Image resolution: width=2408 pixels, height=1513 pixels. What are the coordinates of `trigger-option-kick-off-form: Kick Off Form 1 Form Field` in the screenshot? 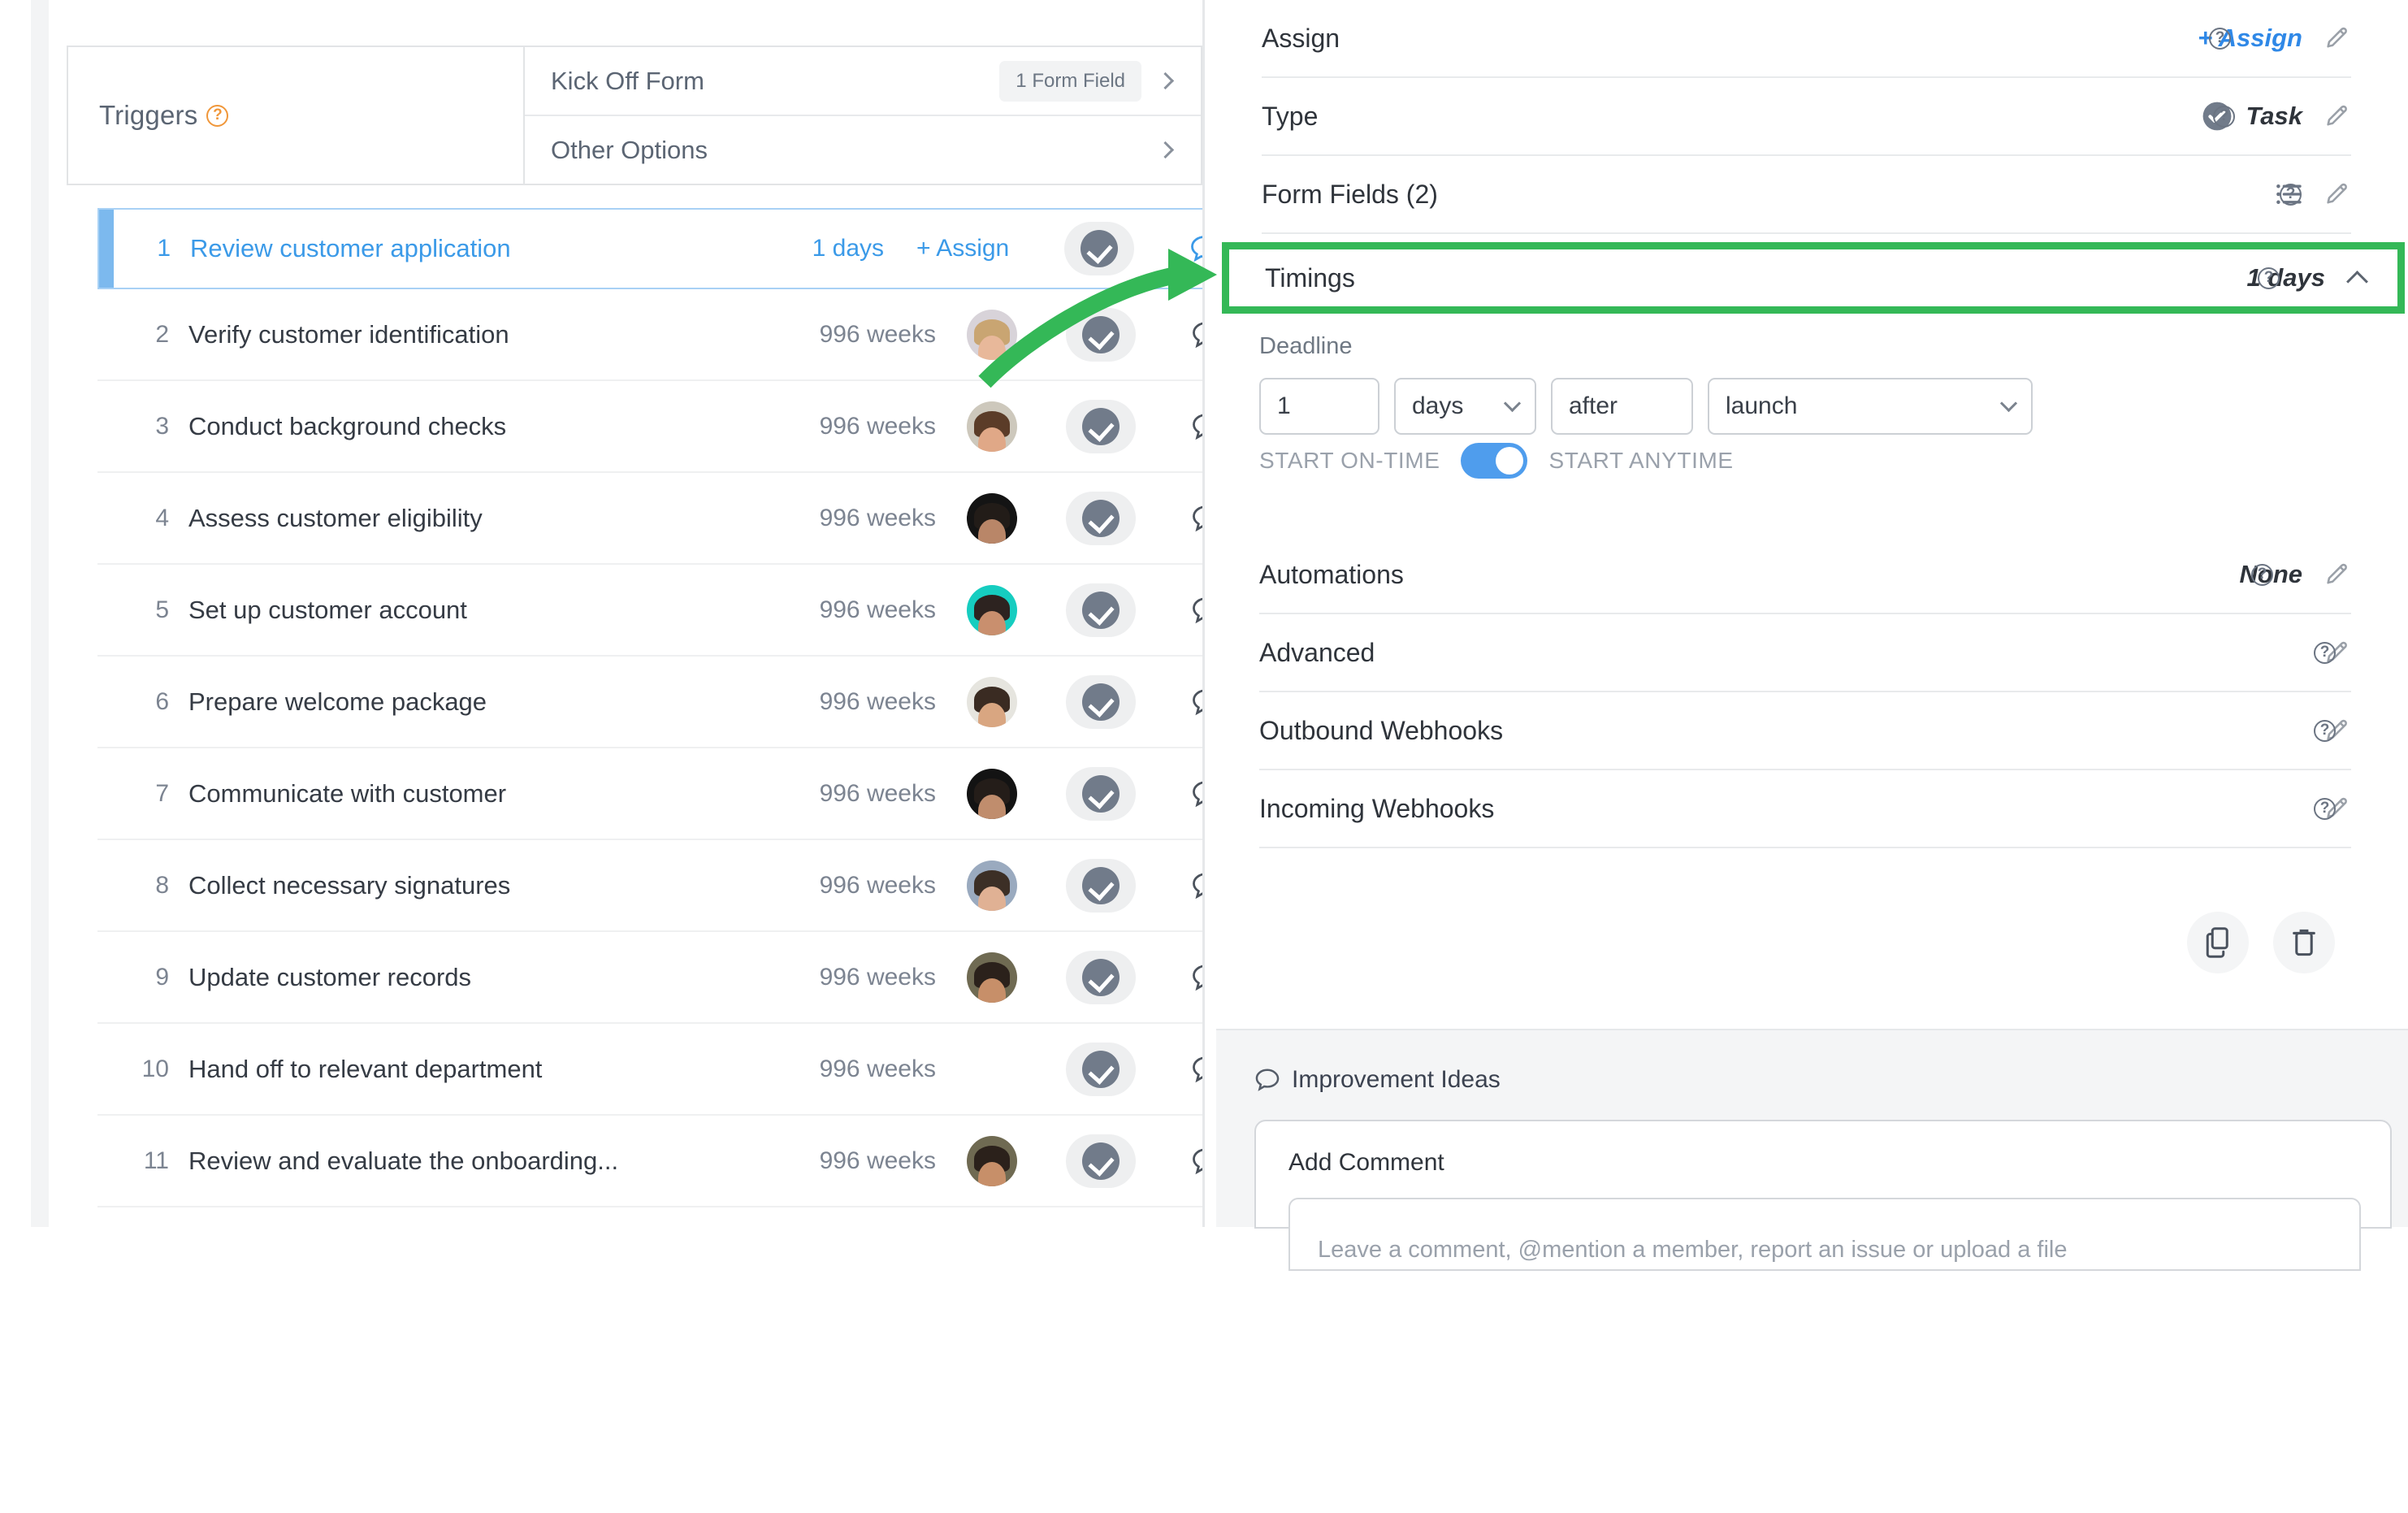 It's located at (863, 81).